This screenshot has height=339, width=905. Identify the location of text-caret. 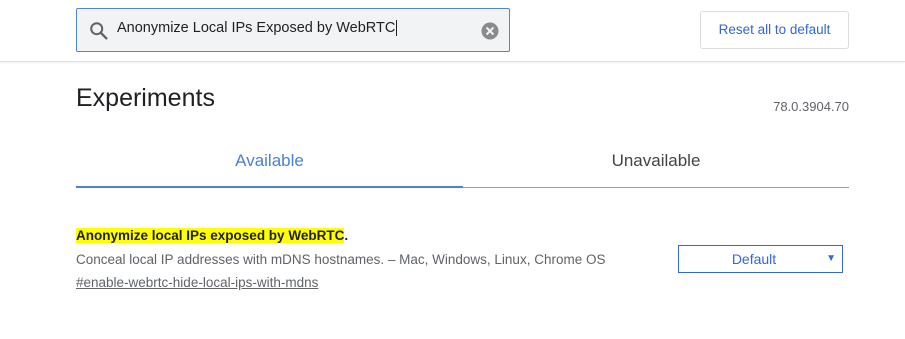
(397, 28).